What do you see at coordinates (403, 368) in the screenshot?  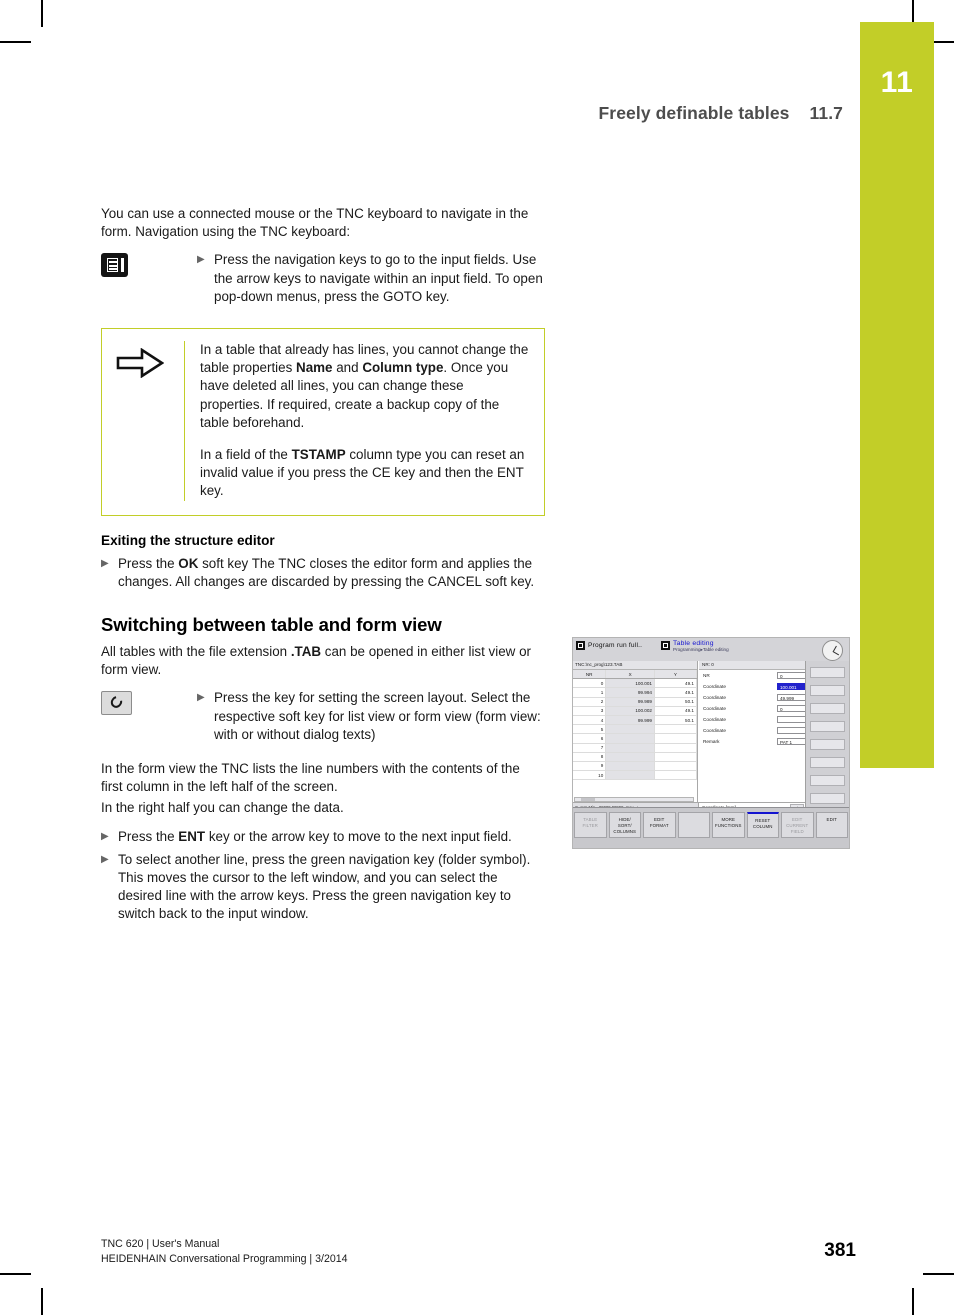 I see `notice-p1-bold-2: Column type` at bounding box center [403, 368].